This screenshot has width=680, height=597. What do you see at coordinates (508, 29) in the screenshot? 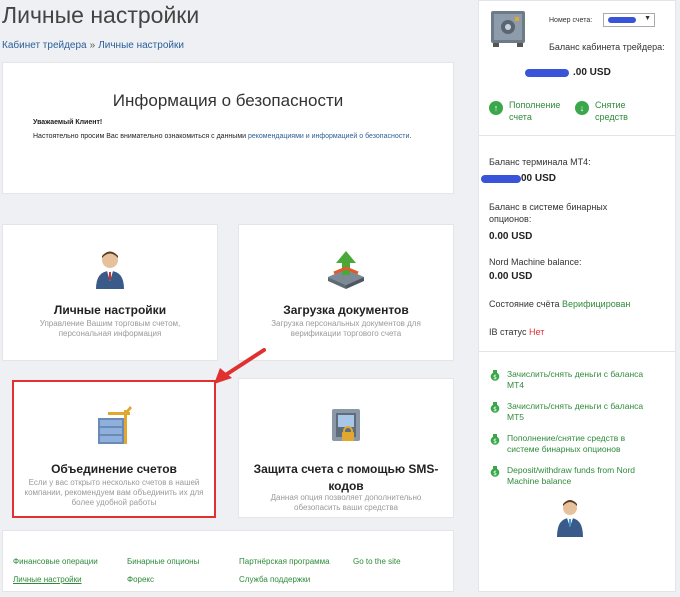
I see `safe-icon` at bounding box center [508, 29].